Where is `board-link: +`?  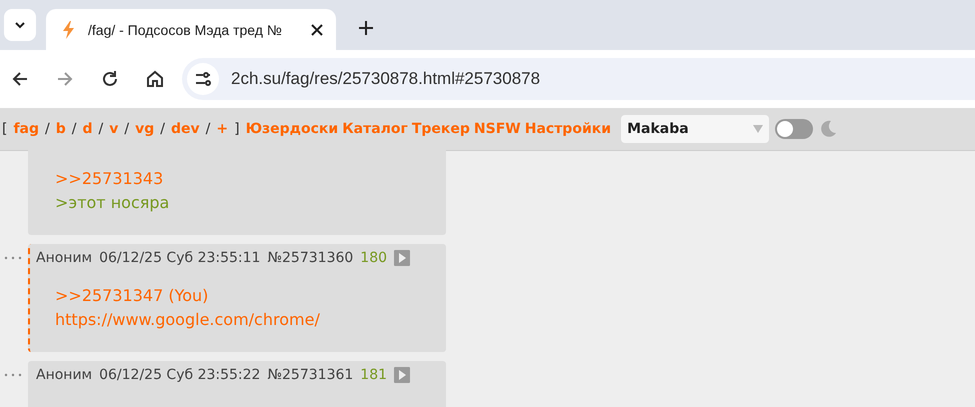
board-link: + is located at coordinates (222, 129).